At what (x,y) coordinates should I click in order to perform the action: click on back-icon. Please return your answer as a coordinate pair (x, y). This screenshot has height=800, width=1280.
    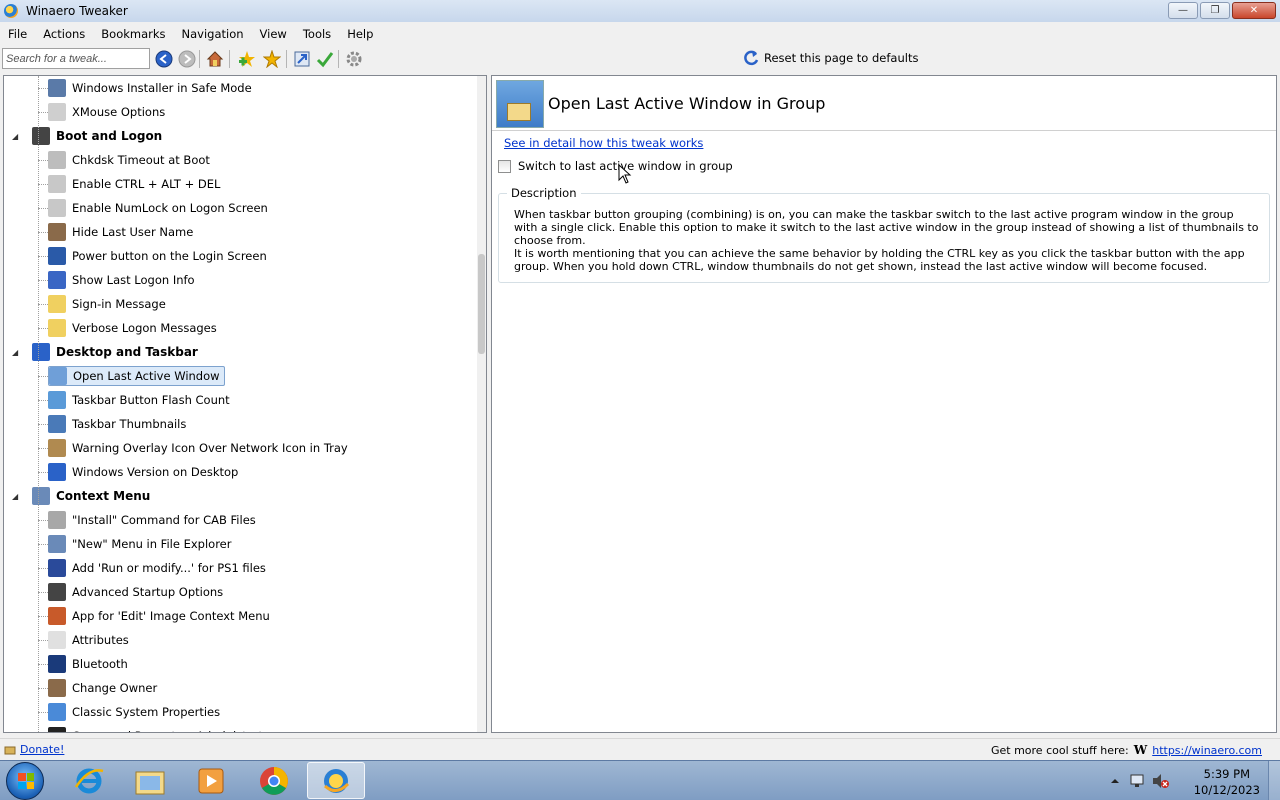
    Looking at the image, I should click on (163, 58).